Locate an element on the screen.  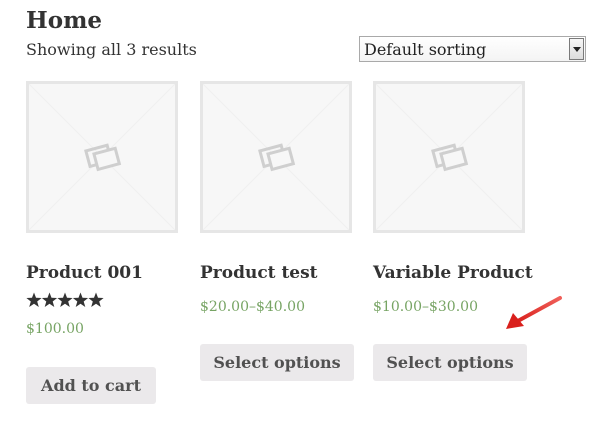
sorting-select: Default sorting is located at coordinates (472, 49).